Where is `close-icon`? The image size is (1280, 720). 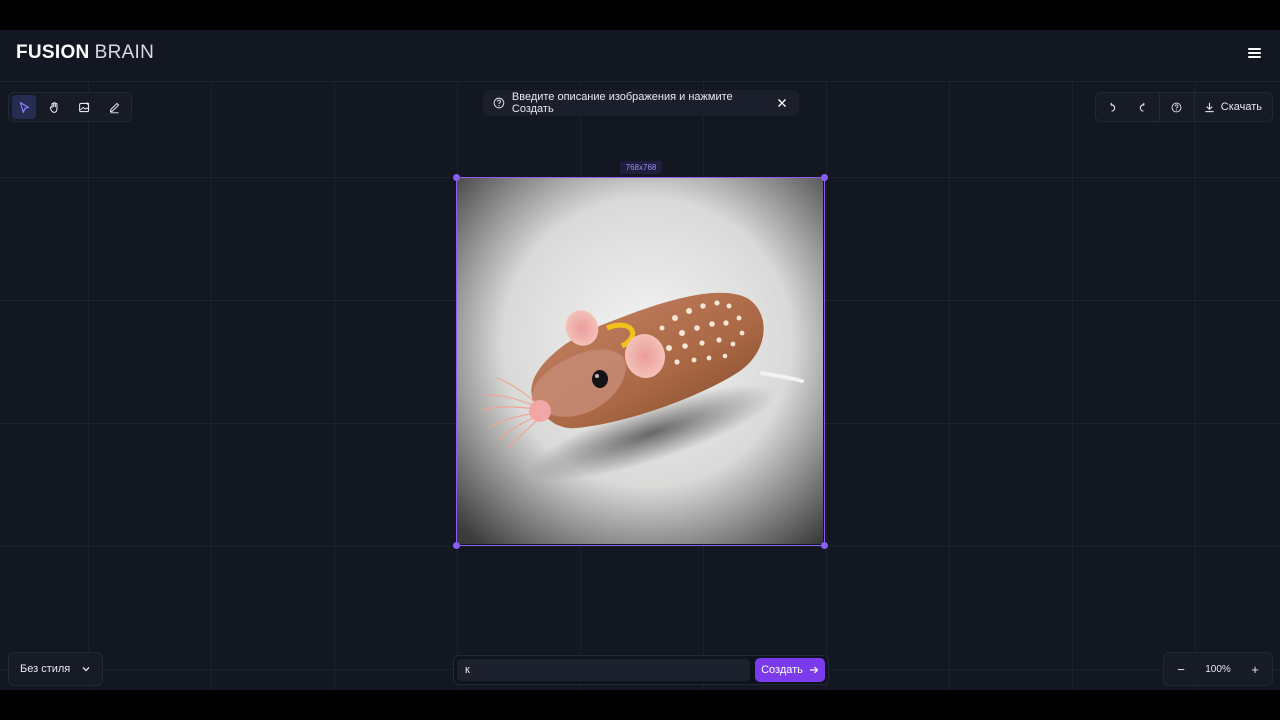 close-icon is located at coordinates (782, 103).